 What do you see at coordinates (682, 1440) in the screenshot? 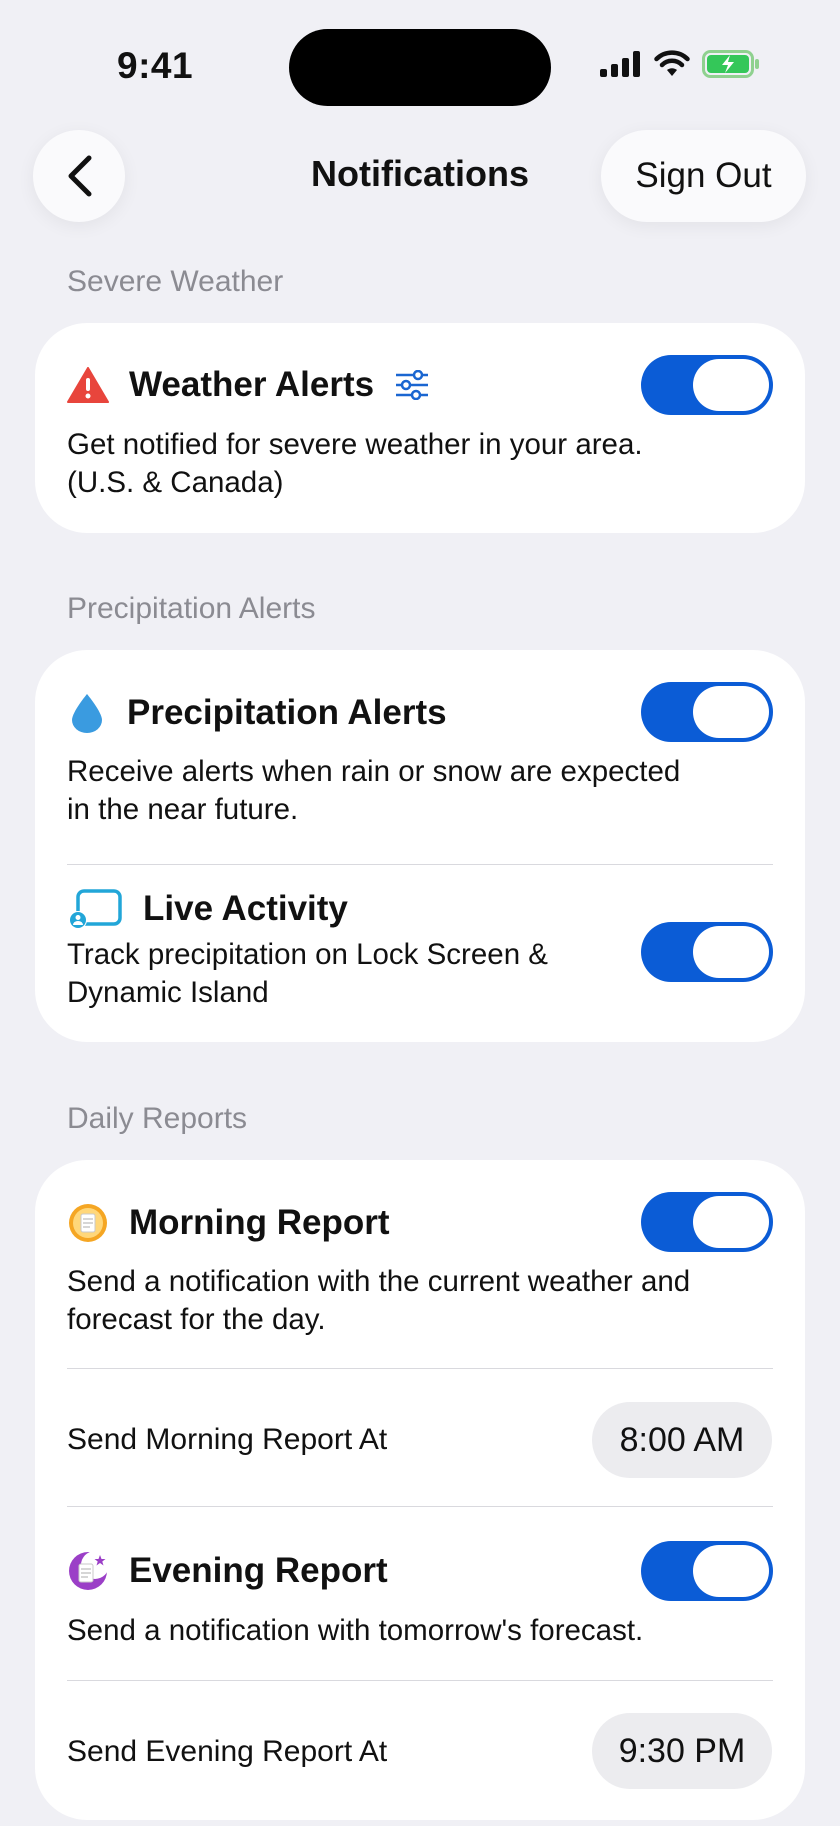
I see `morning-report-time-picker: 8:00 AM` at bounding box center [682, 1440].